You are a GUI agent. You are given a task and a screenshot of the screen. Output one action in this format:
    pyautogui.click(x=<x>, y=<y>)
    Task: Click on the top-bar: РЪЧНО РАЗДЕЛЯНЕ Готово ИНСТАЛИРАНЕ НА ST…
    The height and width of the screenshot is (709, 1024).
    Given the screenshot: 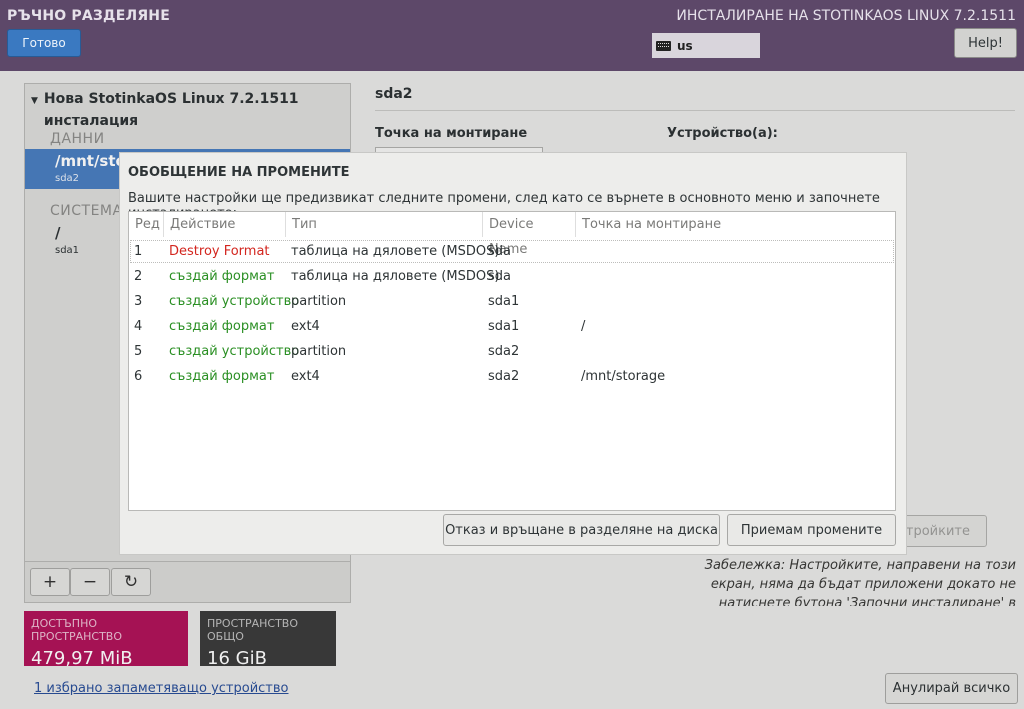 What is the action you would take?
    pyautogui.click(x=512, y=35)
    